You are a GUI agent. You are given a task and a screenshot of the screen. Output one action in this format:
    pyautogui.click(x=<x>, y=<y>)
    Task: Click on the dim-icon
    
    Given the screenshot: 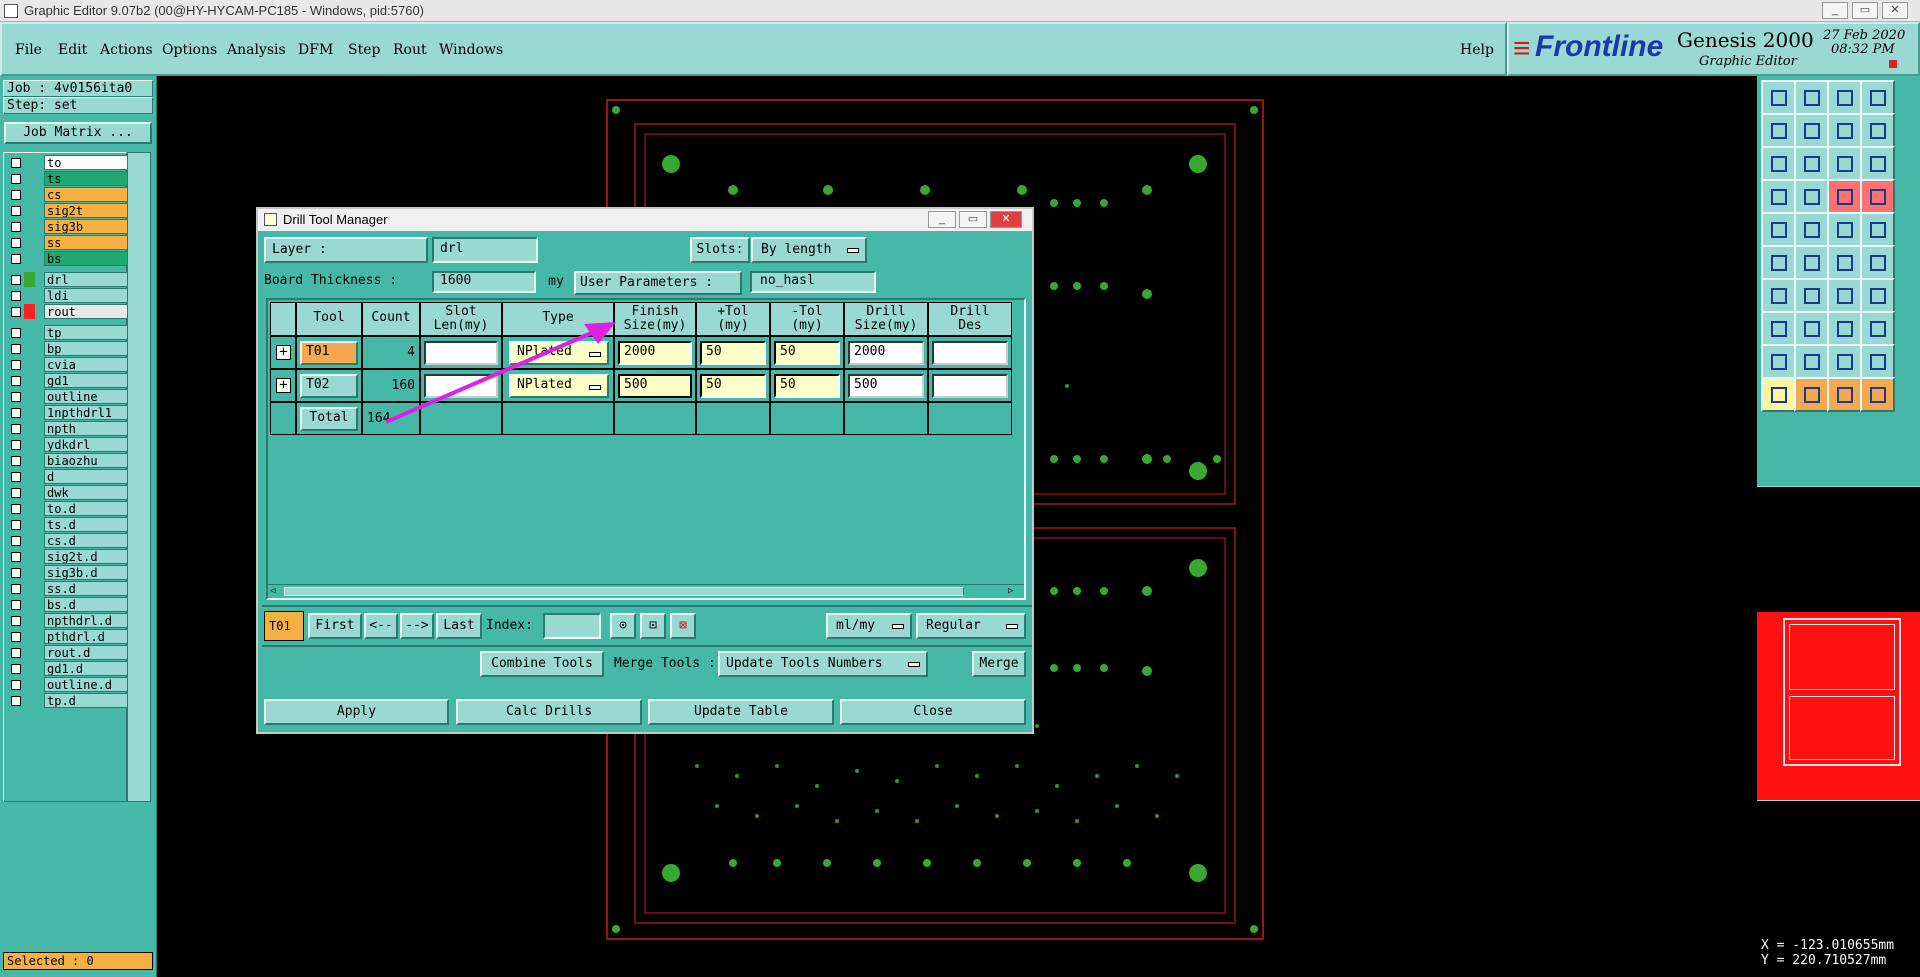 What is the action you would take?
    pyautogui.click(x=1844, y=328)
    